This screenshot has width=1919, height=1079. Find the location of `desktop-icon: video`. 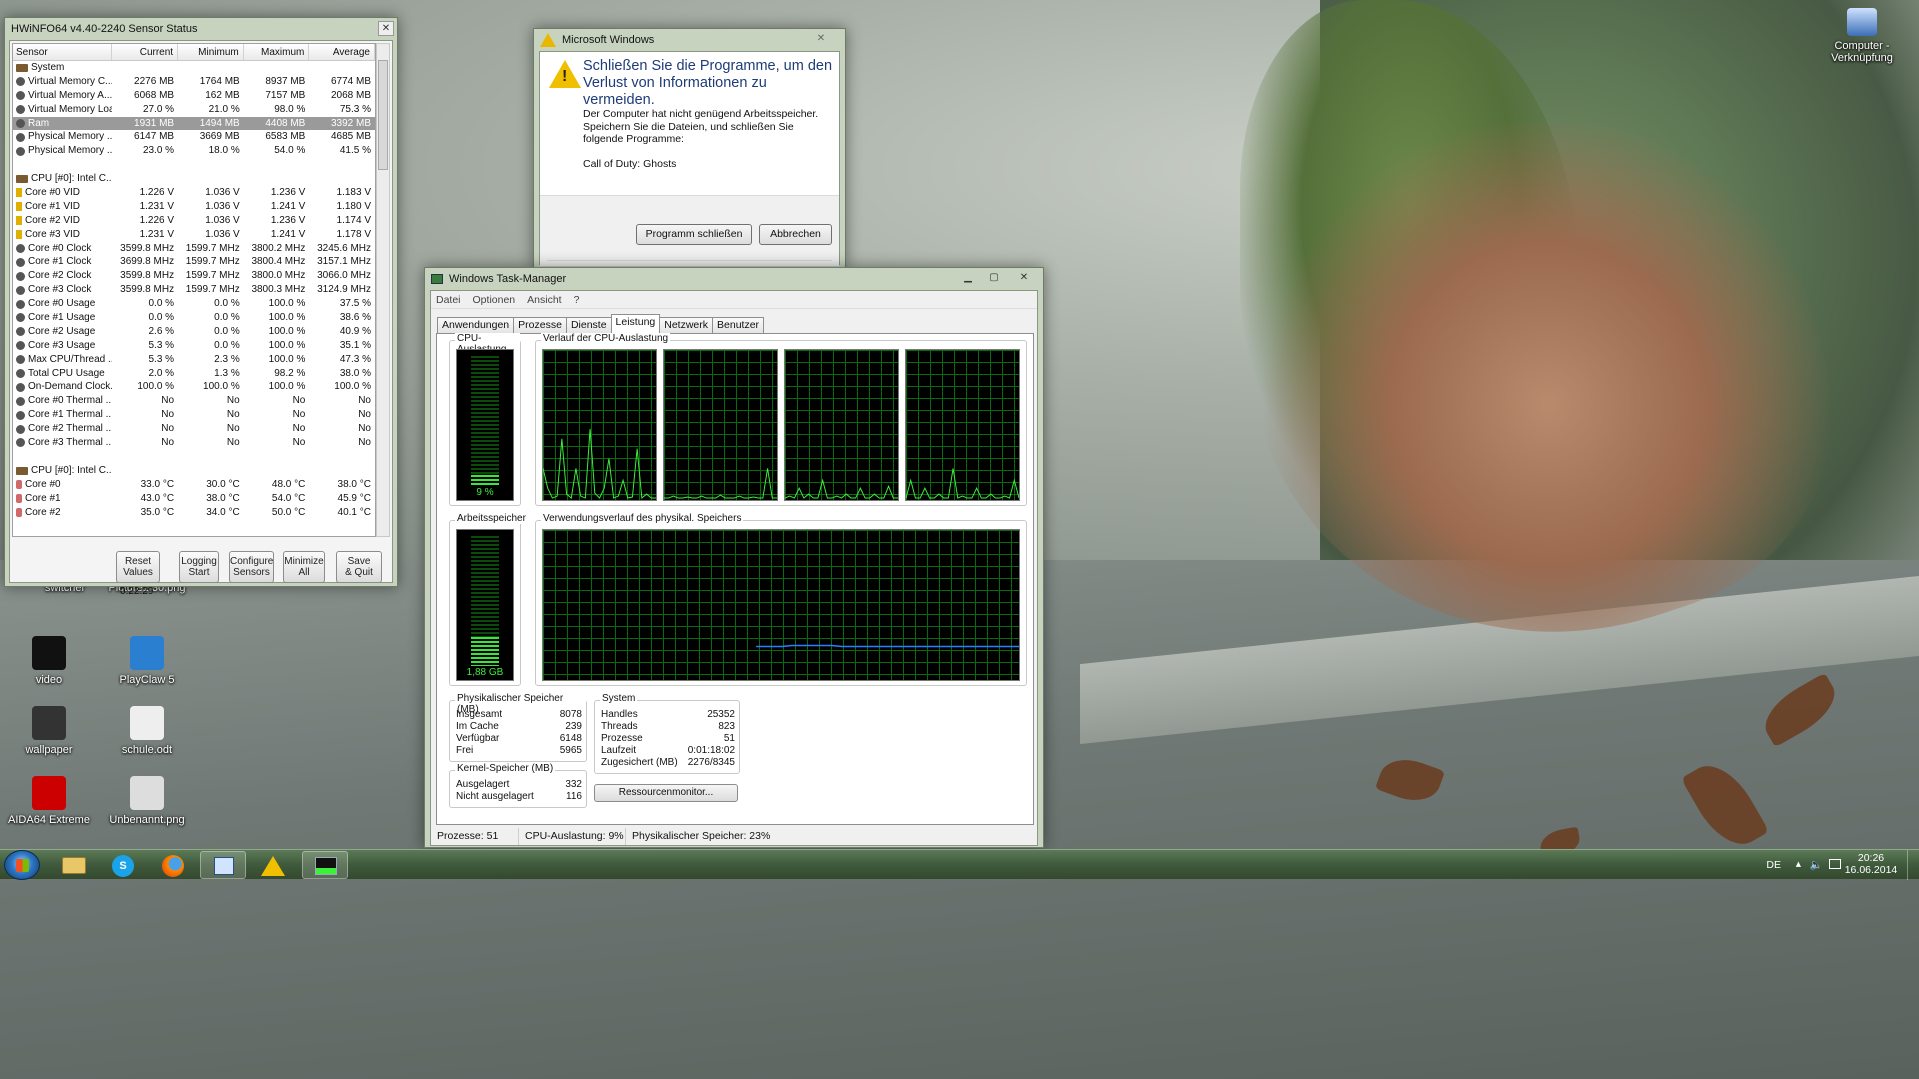

desktop-icon: video is located at coordinates (49, 661).